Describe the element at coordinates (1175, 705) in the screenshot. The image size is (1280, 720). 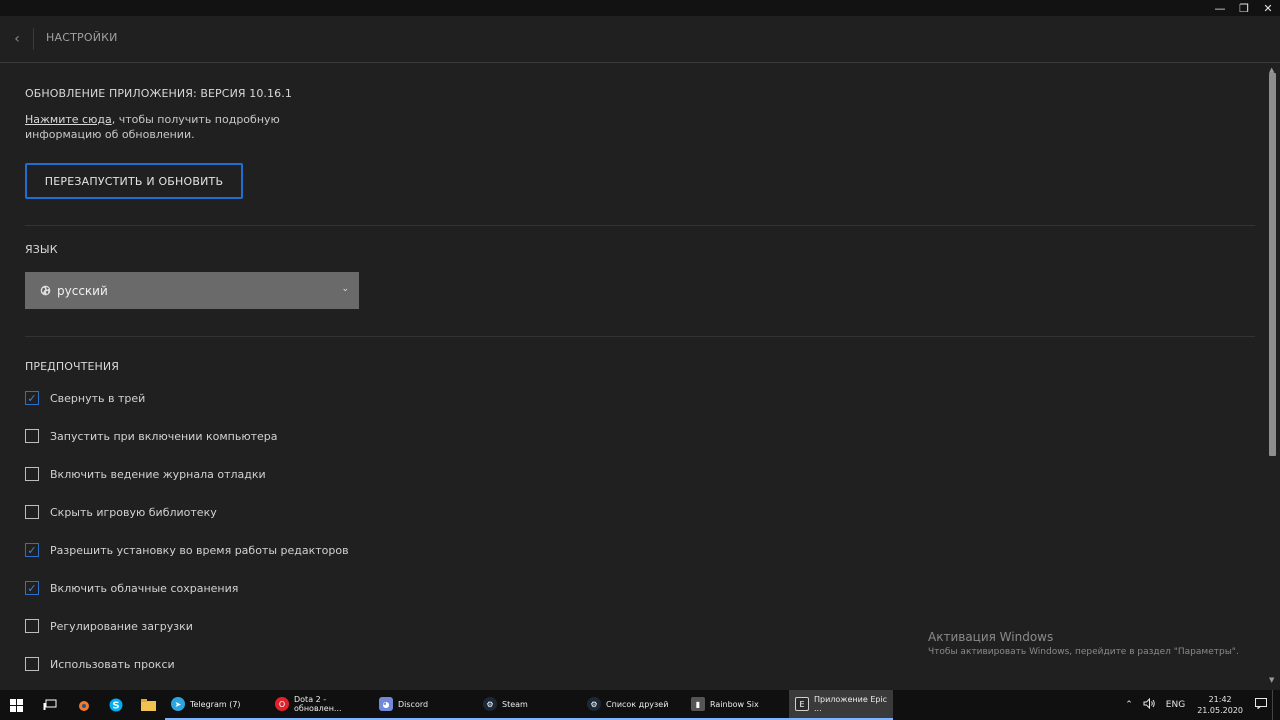
I see `input-language-indicator: ENG` at that location.